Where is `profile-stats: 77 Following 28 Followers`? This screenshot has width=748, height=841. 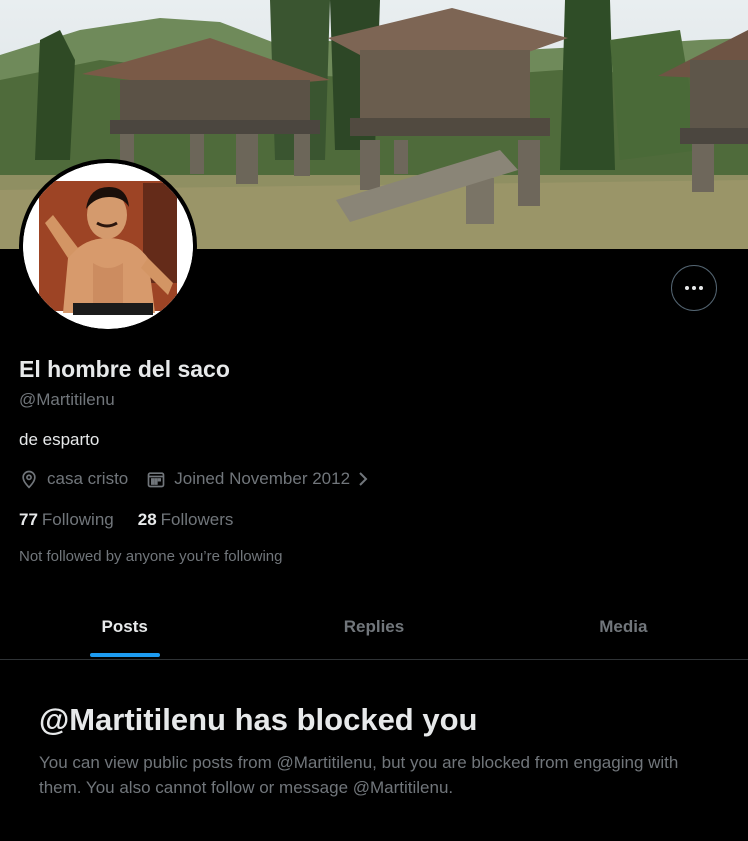
profile-stats: 77 Following 28 Followers is located at coordinates (138, 520).